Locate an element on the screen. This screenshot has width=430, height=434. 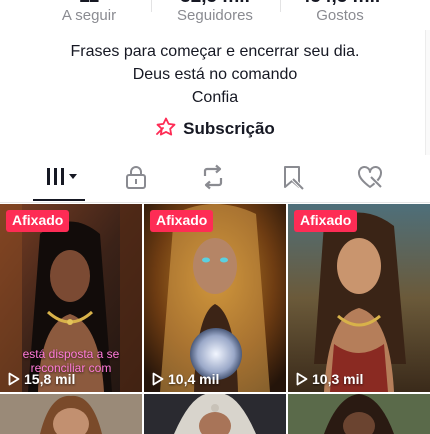
tab-favorites is located at coordinates (292, 179).